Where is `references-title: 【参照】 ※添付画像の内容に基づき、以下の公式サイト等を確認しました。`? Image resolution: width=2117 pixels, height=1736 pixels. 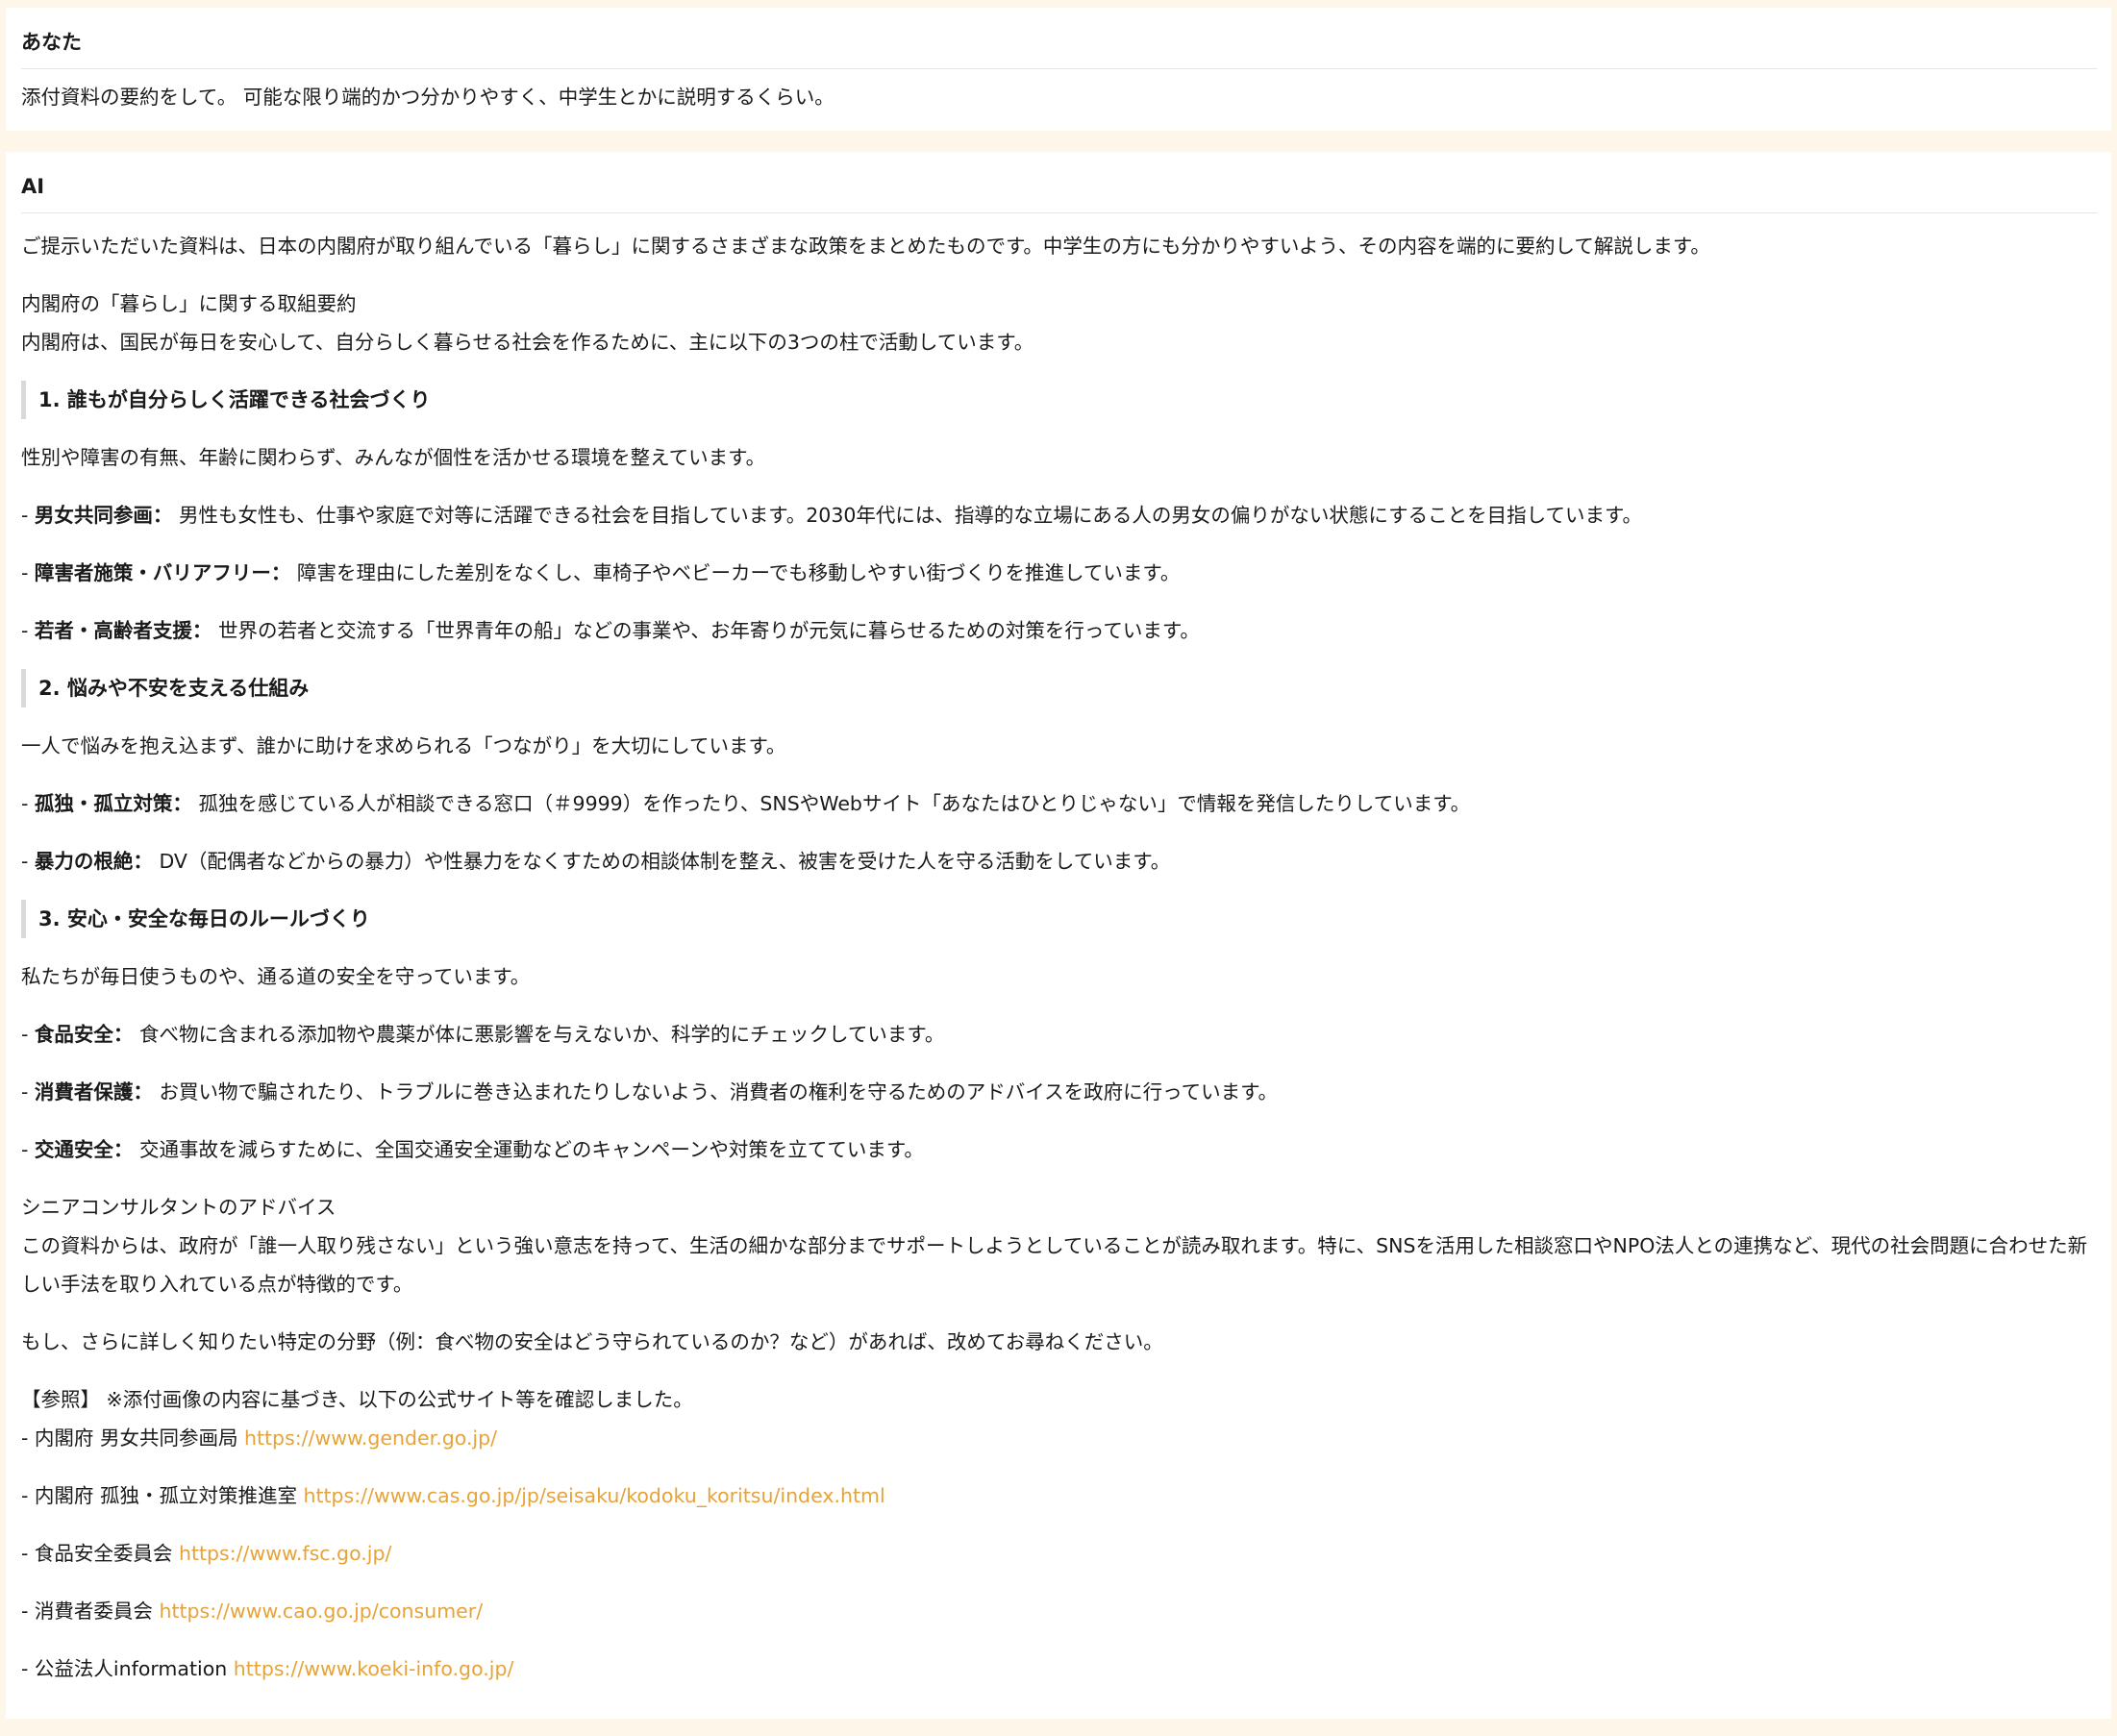 references-title: 【参照】 ※添付画像の内容に基づき、以下の公式サイト等を確認しました。 is located at coordinates (357, 1399).